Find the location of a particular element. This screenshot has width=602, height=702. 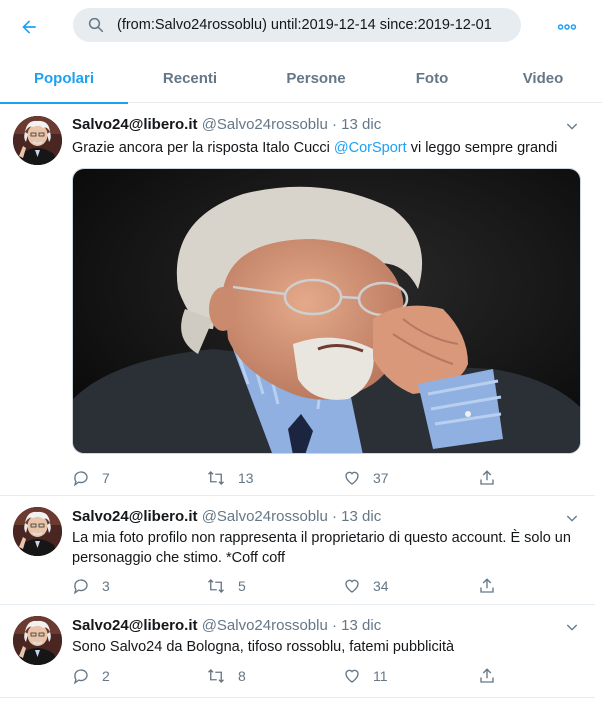

retweet-button: 8 is located at coordinates (226, 676).